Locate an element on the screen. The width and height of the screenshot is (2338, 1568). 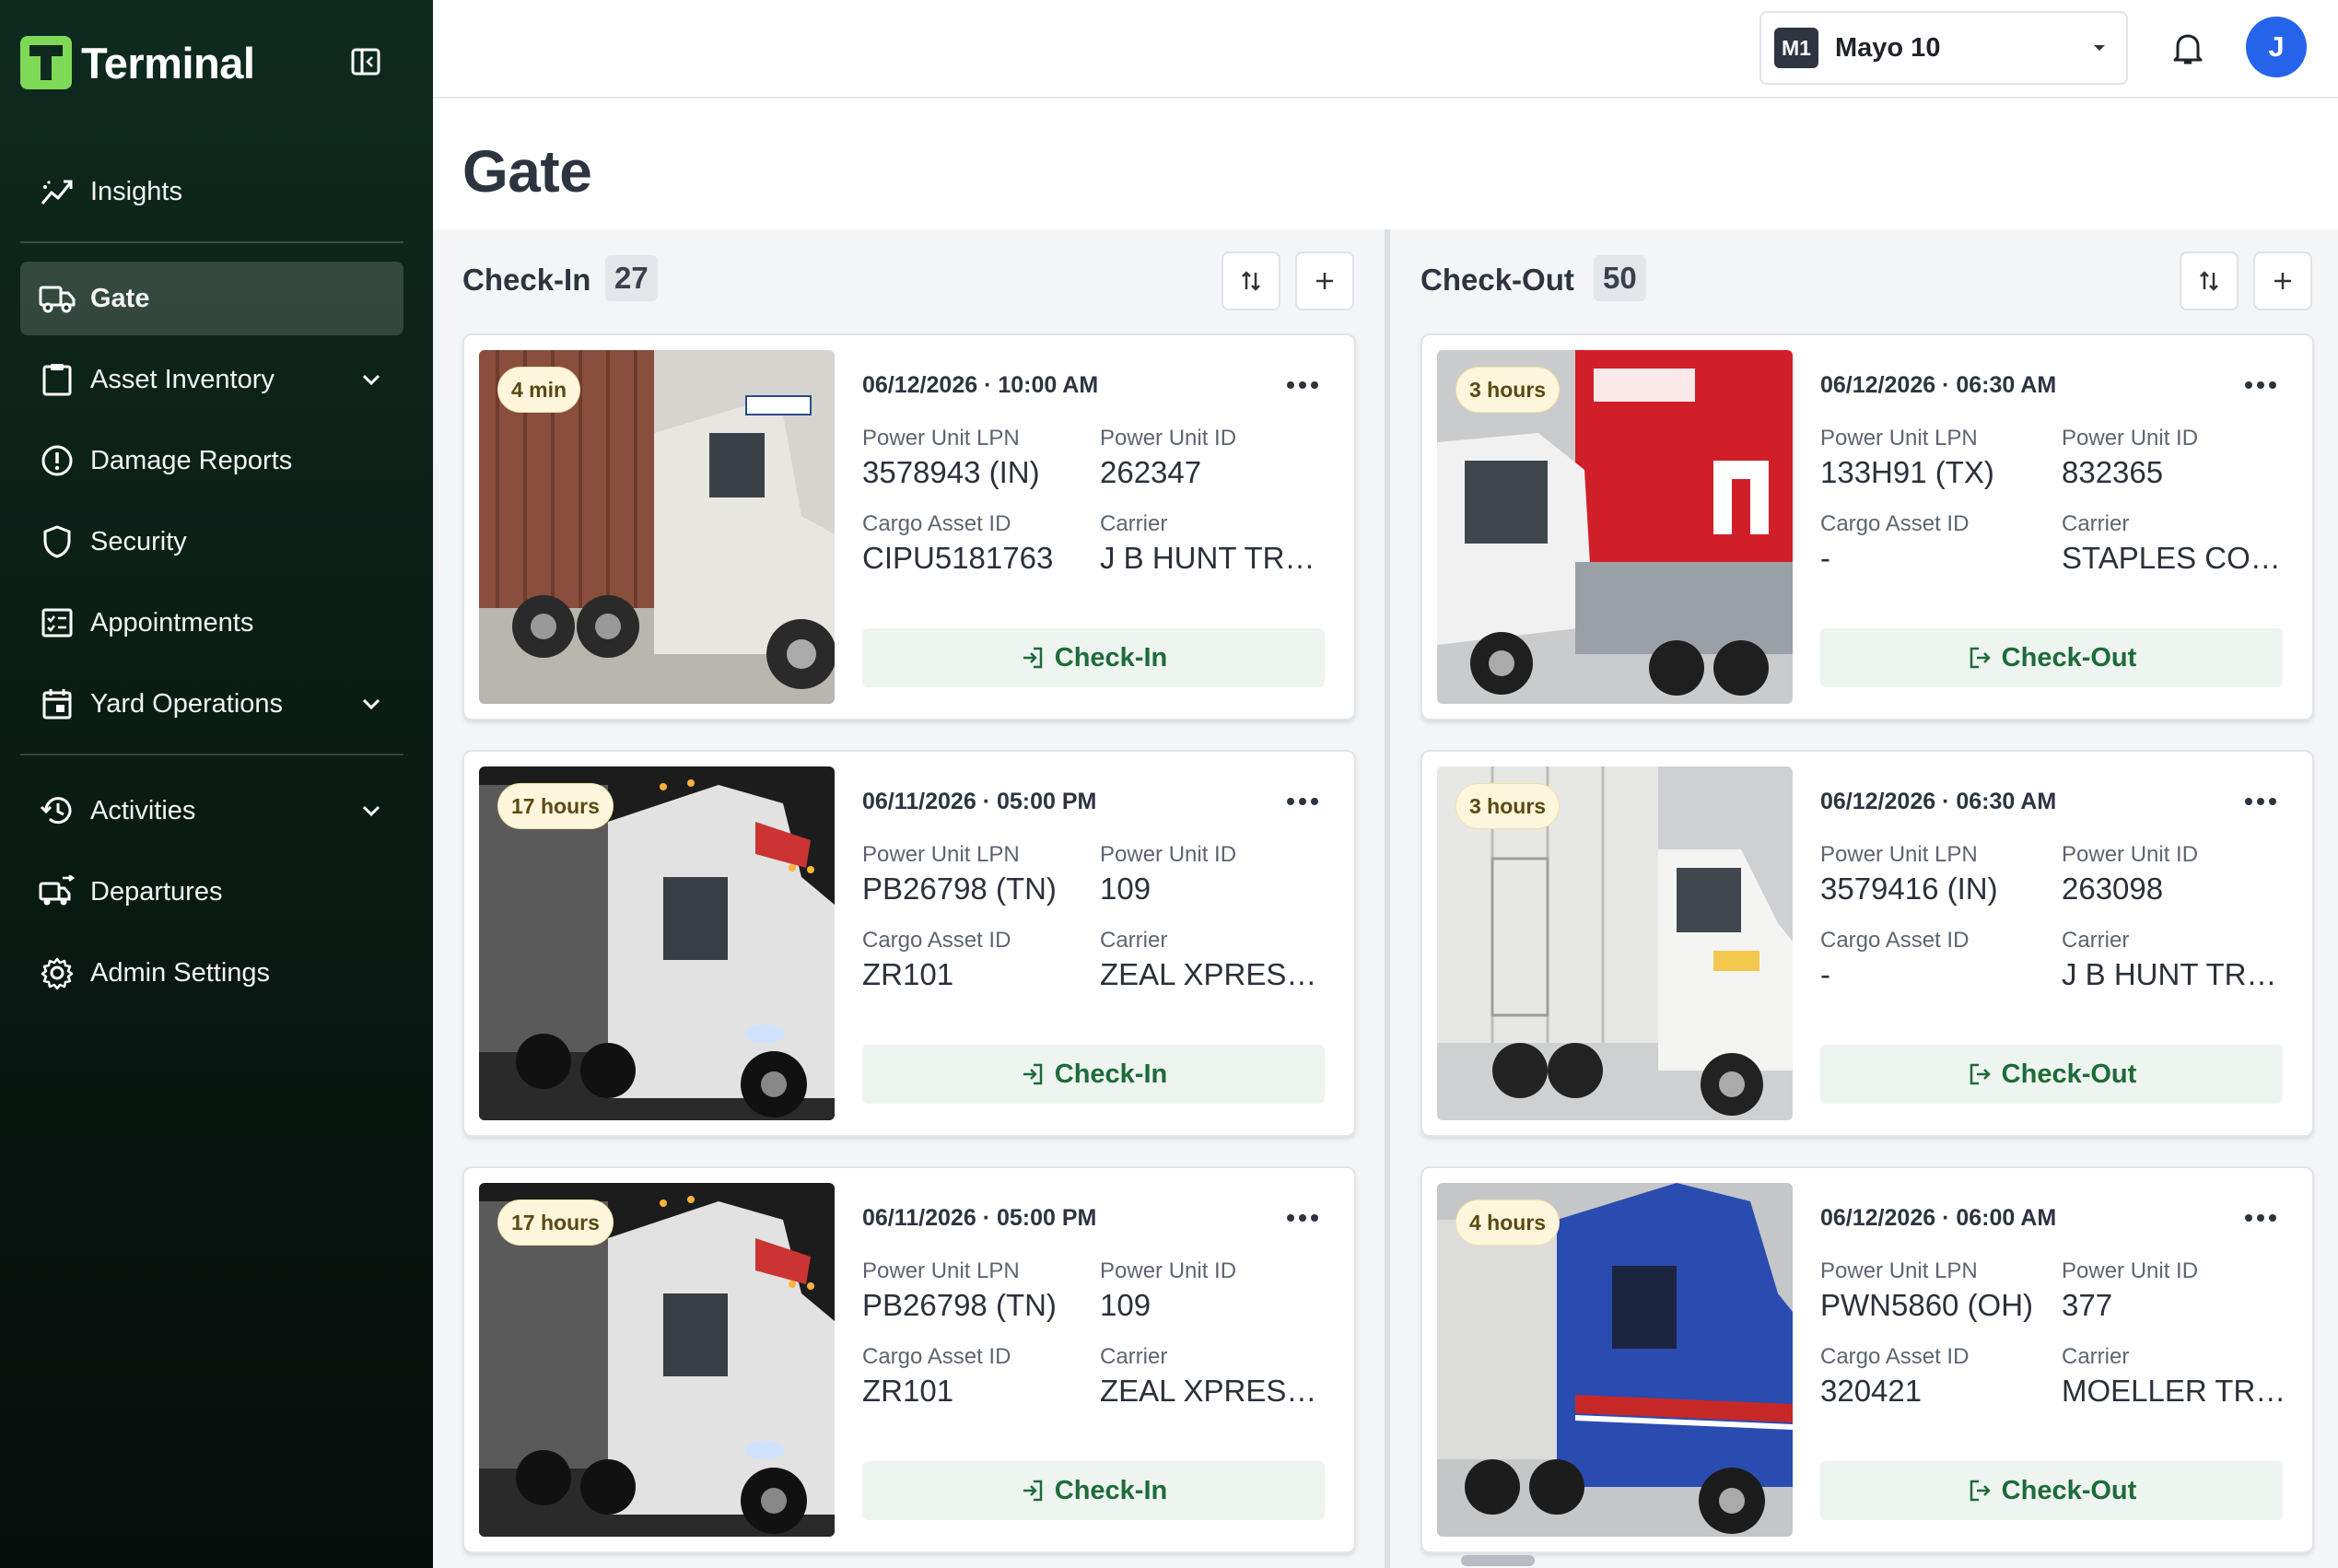
sidebar-item-yard-operations: Yard Operations is located at coordinates (211, 704).